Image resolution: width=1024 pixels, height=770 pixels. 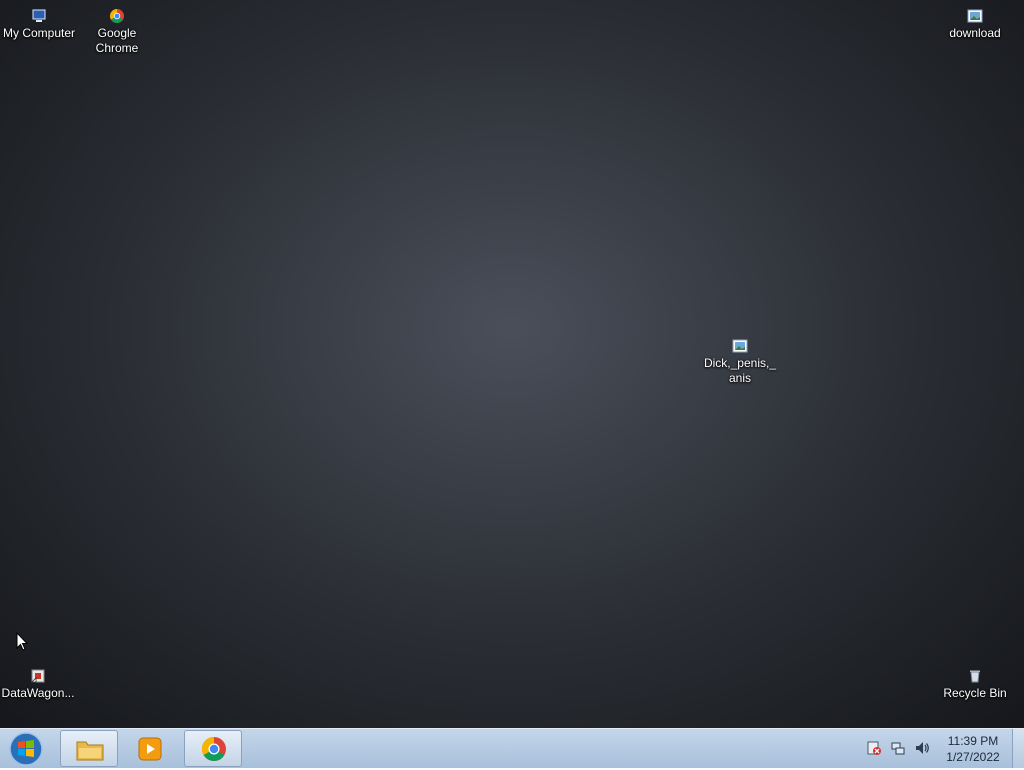 I want to click on file-explorer-icon, so click(x=90, y=751).